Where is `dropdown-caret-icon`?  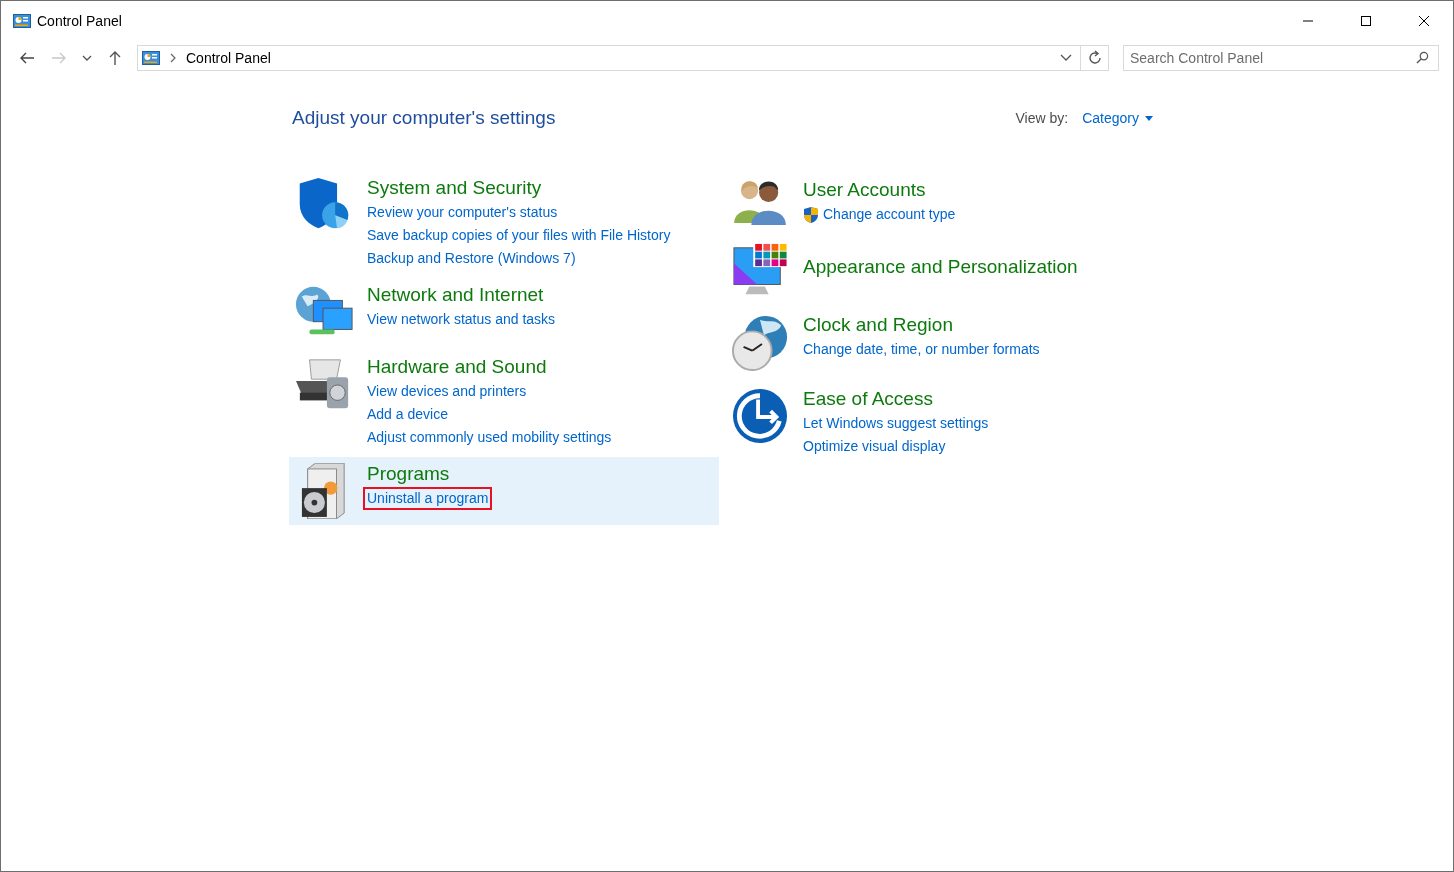
dropdown-caret-icon is located at coordinates (1066, 58).